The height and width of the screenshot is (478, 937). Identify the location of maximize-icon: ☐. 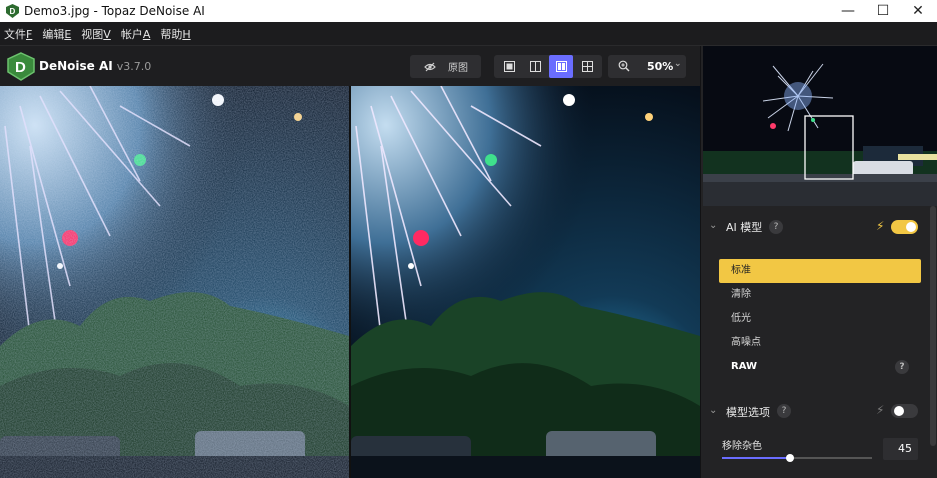
(883, 11).